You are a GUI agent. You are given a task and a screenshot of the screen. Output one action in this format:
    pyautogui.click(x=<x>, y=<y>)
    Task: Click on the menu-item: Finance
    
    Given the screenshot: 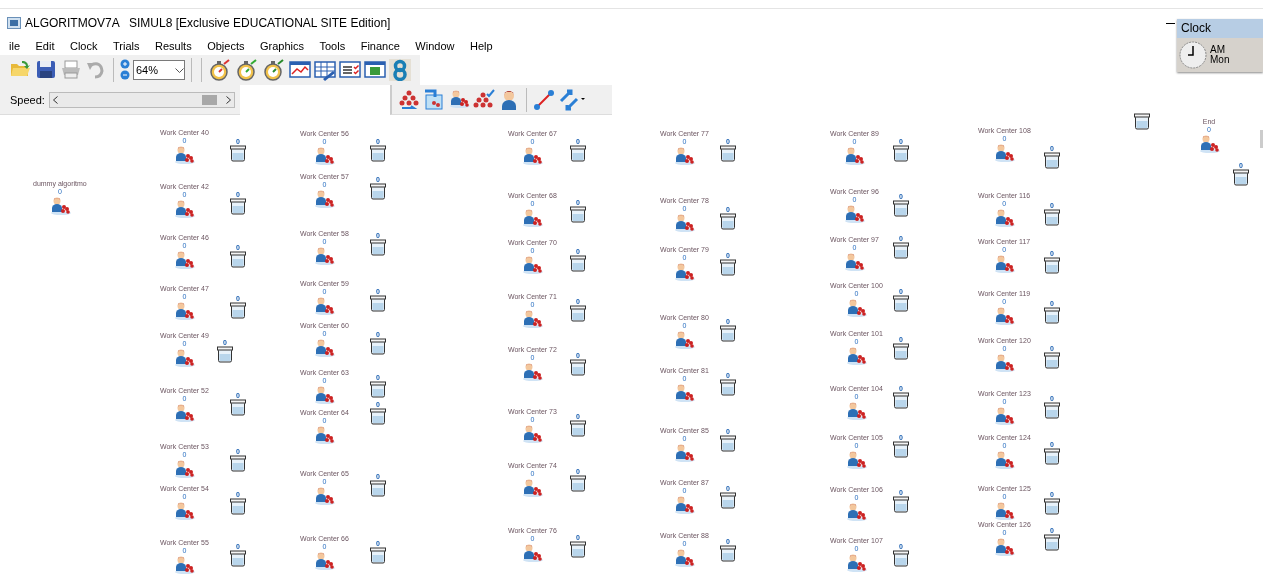 What is the action you would take?
    pyautogui.click(x=380, y=46)
    